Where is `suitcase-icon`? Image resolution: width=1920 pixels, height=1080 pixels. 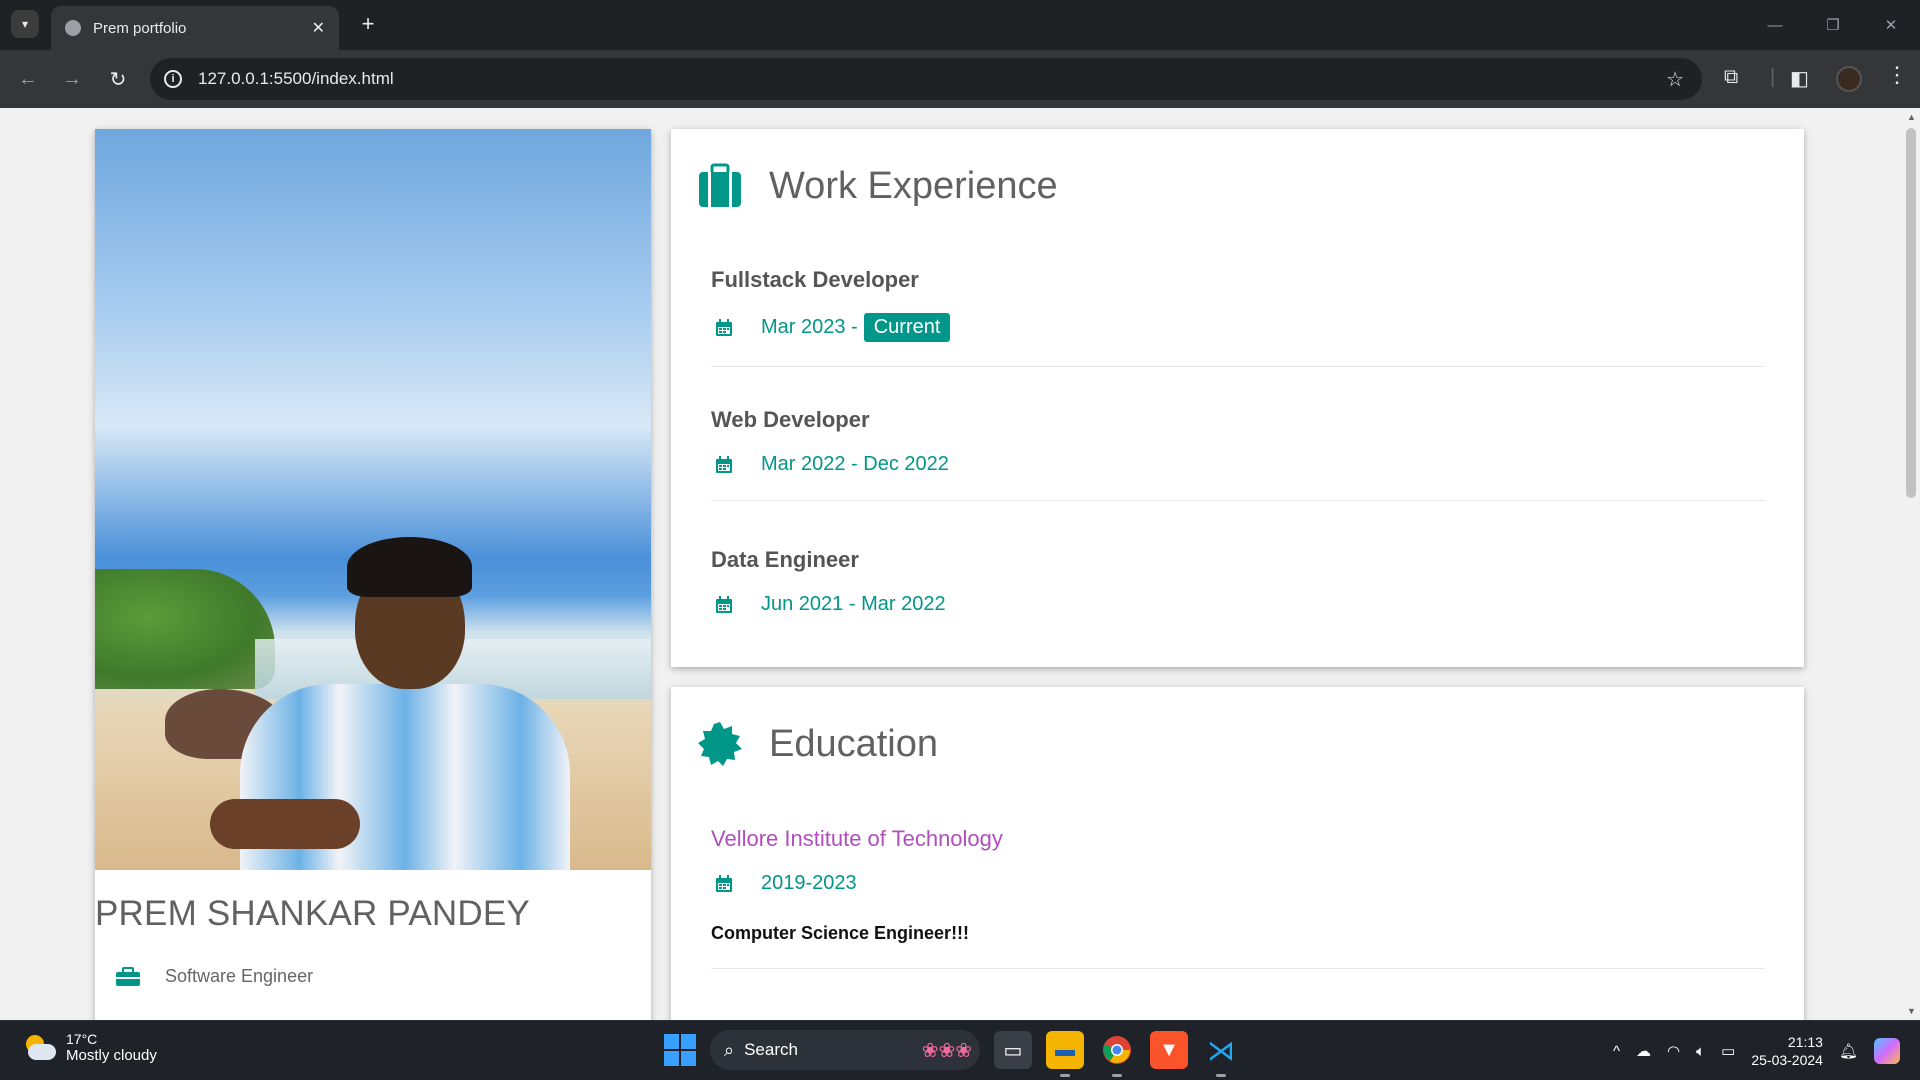 suitcase-icon is located at coordinates (720, 185).